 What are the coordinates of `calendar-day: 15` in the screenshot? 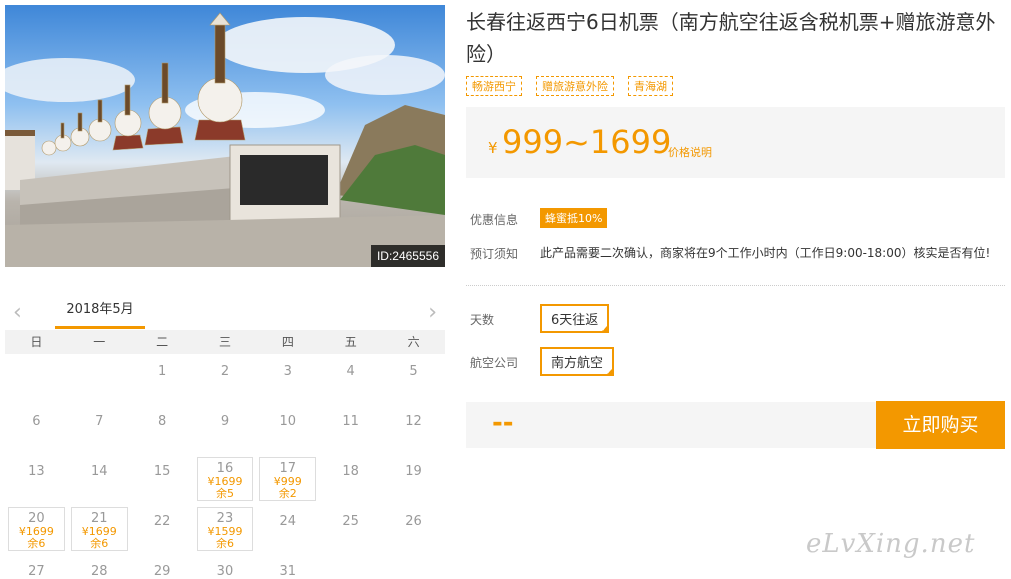 It's located at (162, 479).